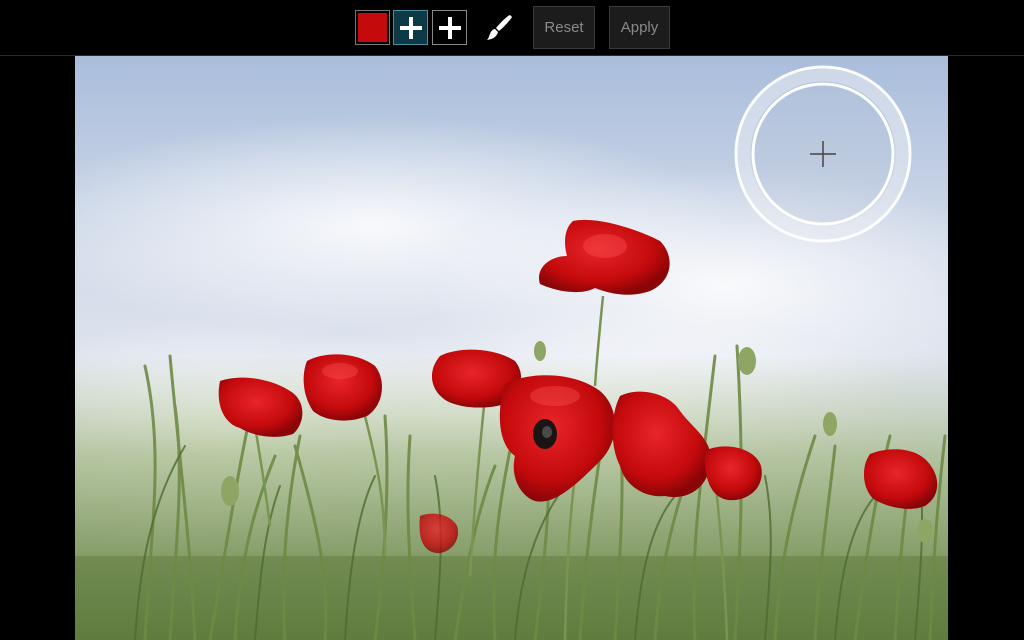 This screenshot has height=640, width=1024. What do you see at coordinates (639, 27) in the screenshot?
I see `apply-button: Apply` at bounding box center [639, 27].